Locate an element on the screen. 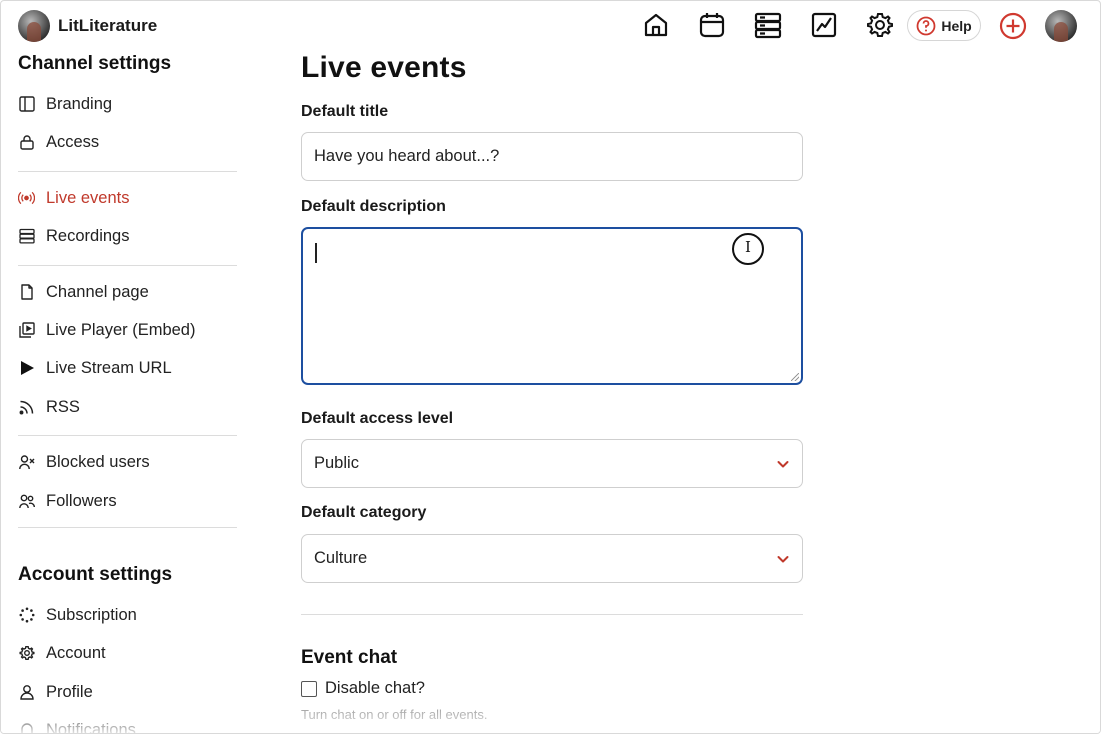 The height and width of the screenshot is (734, 1101). sidebar-item-blocked-users: Blocked users is located at coordinates (84, 462).